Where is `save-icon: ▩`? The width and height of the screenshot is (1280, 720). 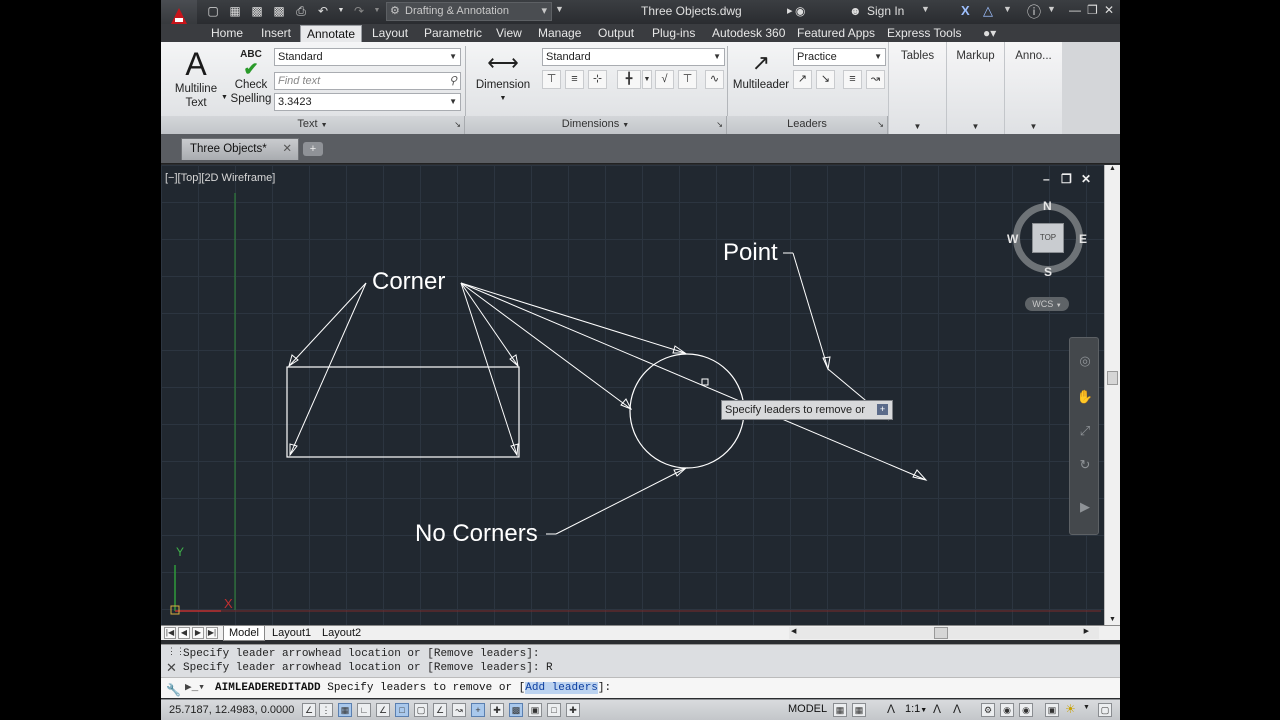
save-icon: ▩ is located at coordinates (257, 11).